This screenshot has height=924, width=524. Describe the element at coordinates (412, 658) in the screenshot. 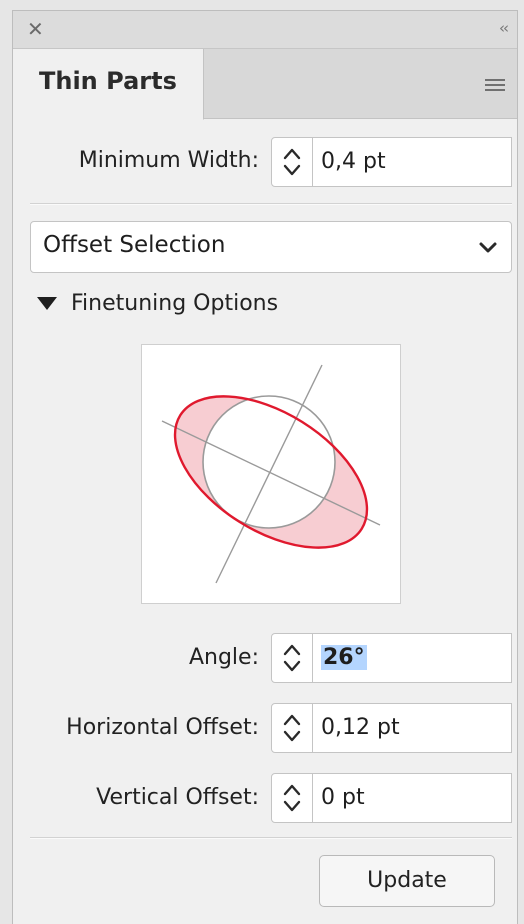

I see `angle-input: 26°` at that location.